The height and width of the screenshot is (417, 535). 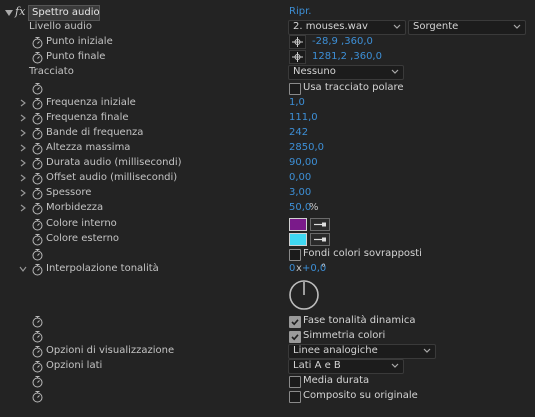 I want to click on opzioni-lati-dropdown: Lati A e B, so click(x=346, y=366).